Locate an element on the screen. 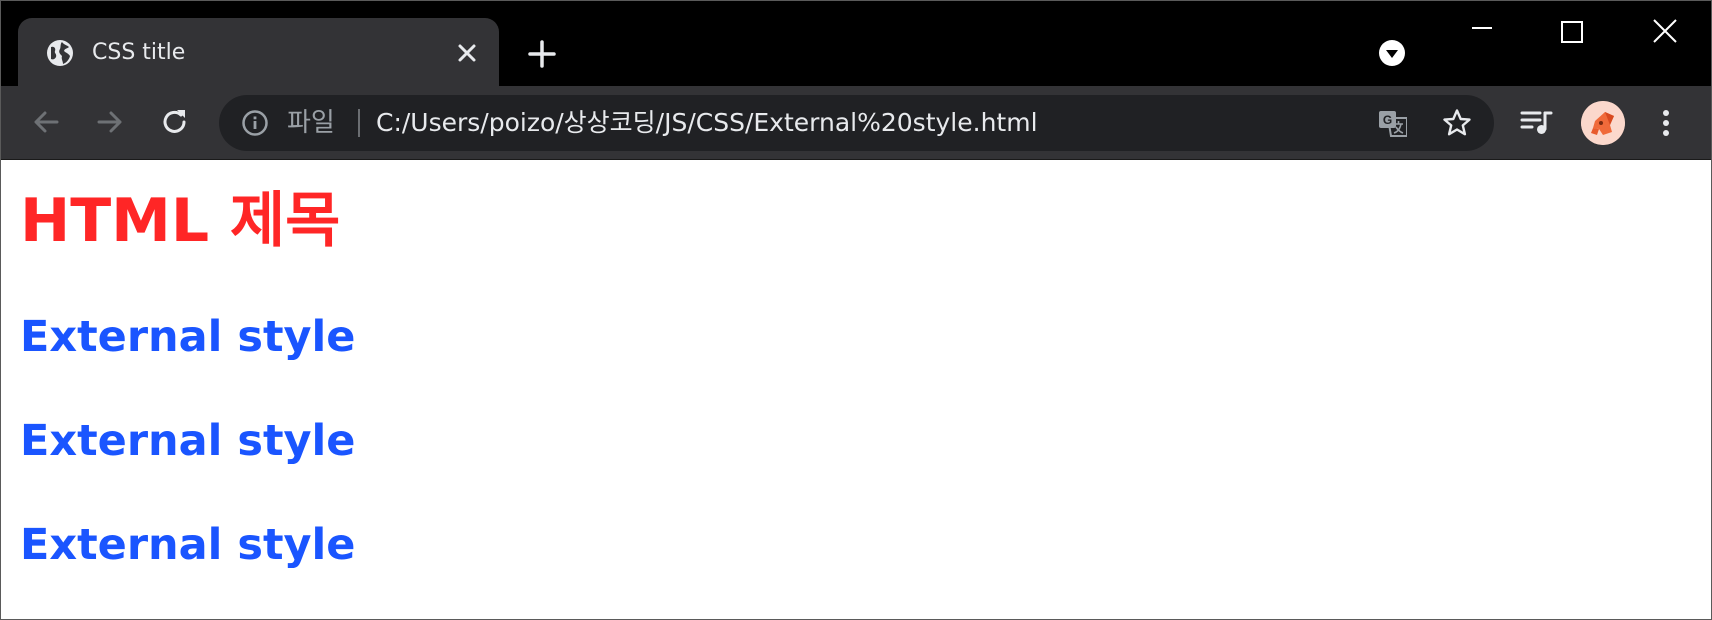 This screenshot has width=1712, height=620. page-heading: HTML 제목 is located at coordinates (180, 221).